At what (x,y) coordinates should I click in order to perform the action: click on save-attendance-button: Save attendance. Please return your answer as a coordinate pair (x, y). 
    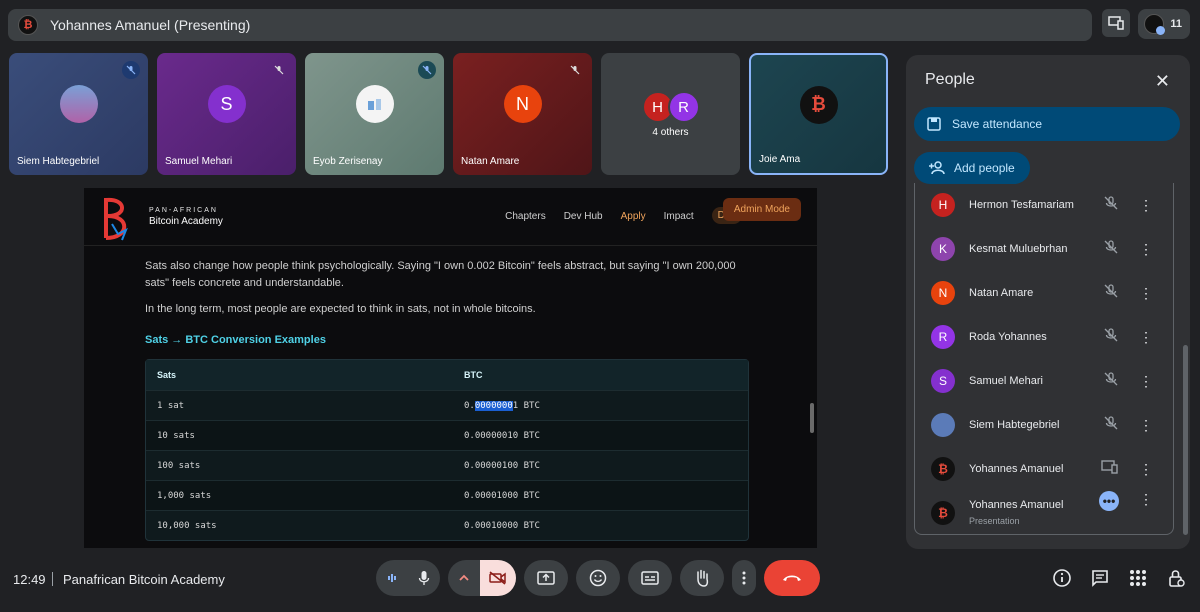
    Looking at the image, I should click on (1047, 124).